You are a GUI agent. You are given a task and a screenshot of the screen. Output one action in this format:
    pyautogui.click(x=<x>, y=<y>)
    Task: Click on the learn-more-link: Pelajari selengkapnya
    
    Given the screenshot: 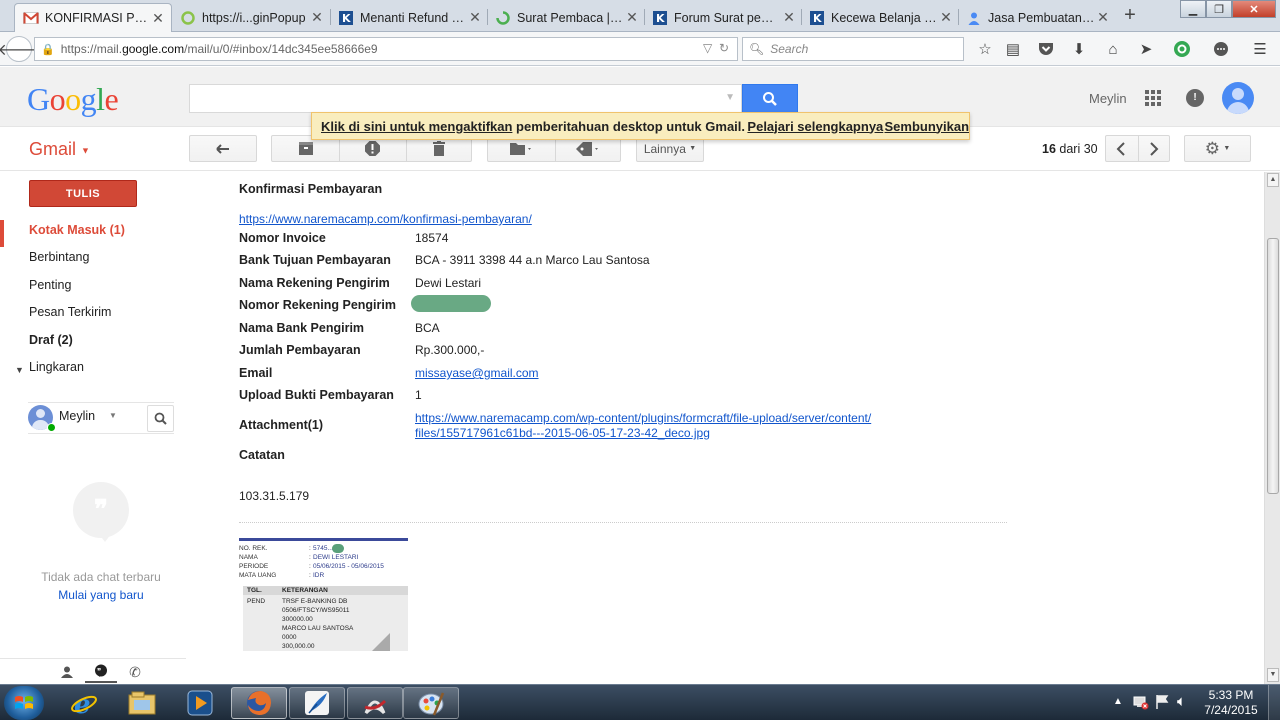 What is the action you would take?
    pyautogui.click(x=815, y=126)
    